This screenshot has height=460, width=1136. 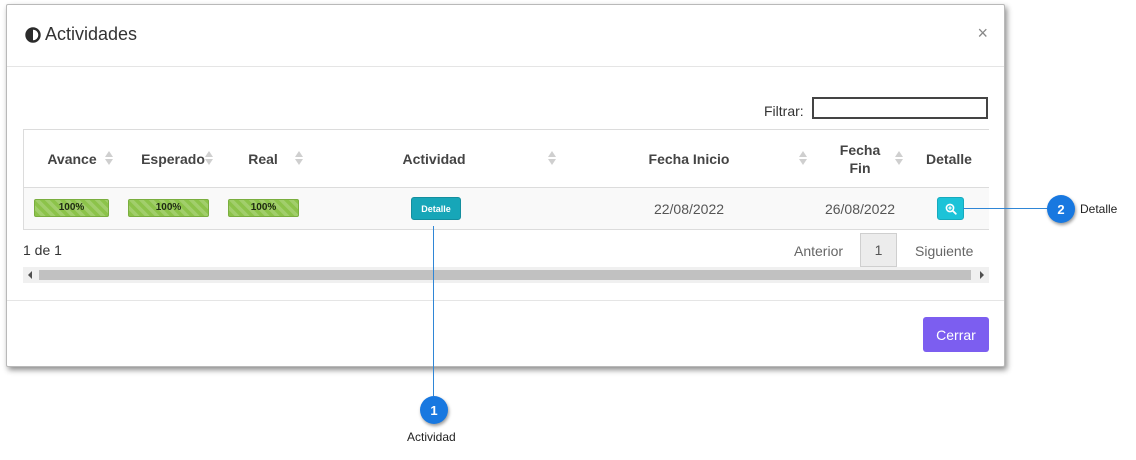 What do you see at coordinates (860, 209) in the screenshot?
I see `fecha-fin-cell: 26/08/2022` at bounding box center [860, 209].